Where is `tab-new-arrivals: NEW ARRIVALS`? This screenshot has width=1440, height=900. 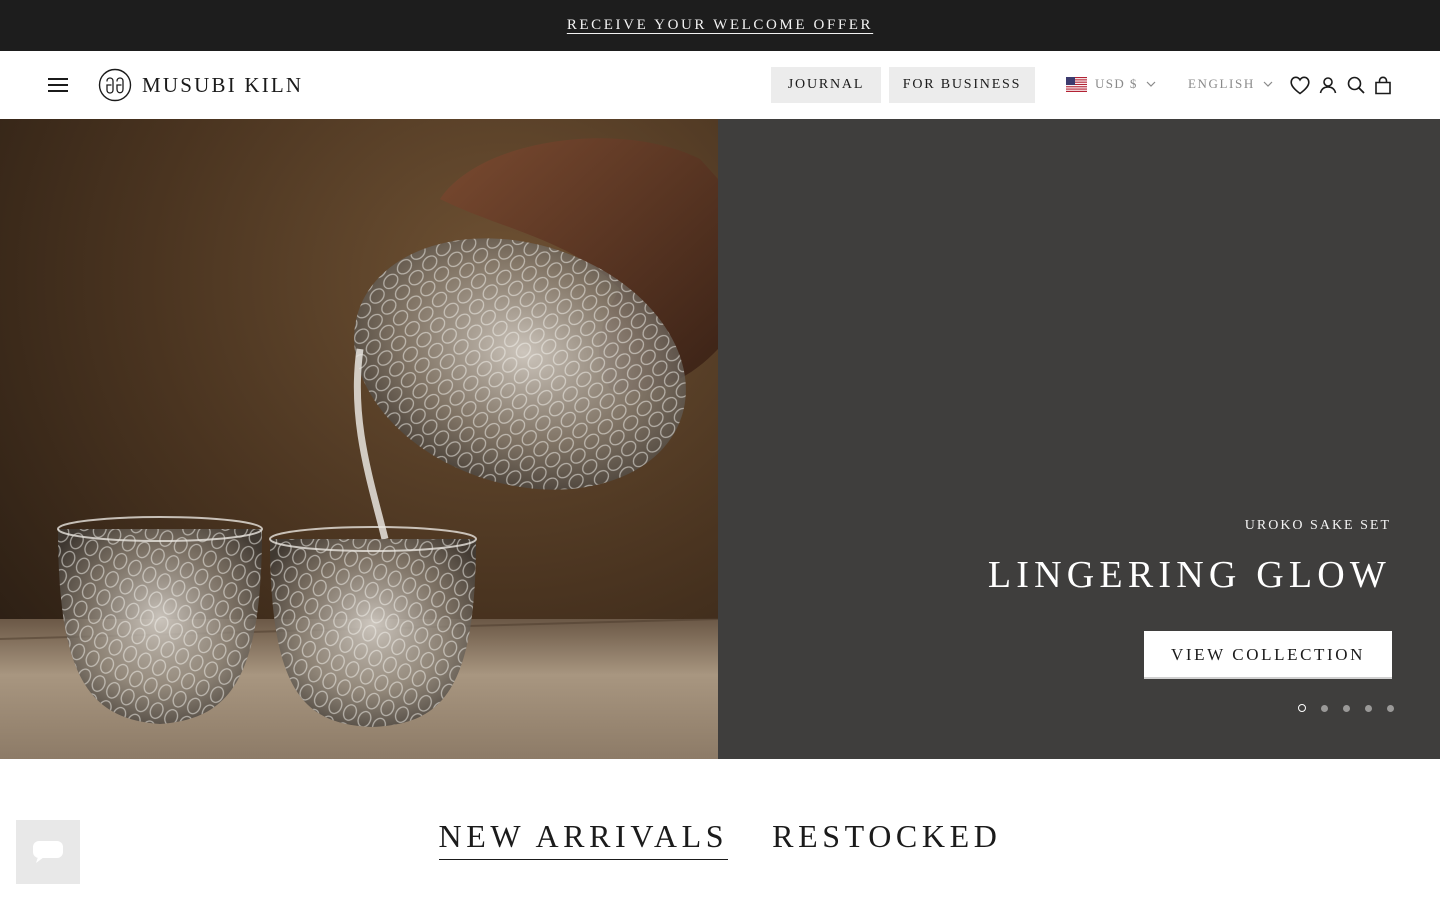
tab-new-arrivals: NEW ARRIVALS is located at coordinates (583, 839).